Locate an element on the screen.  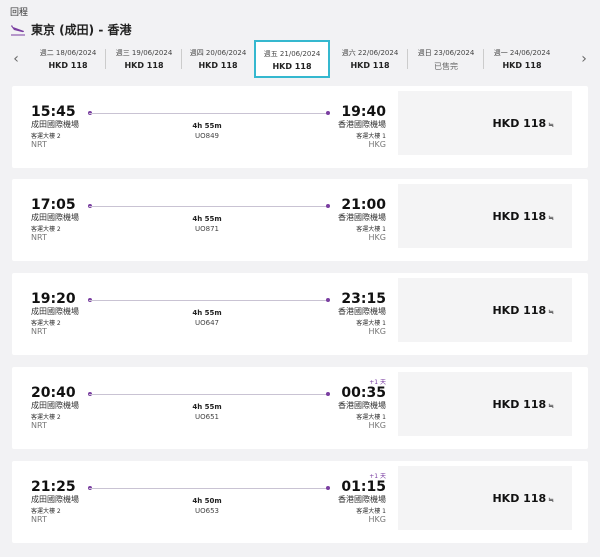
date-tab: 週日 23/06/2024 已售完 is located at coordinates (446, 59).